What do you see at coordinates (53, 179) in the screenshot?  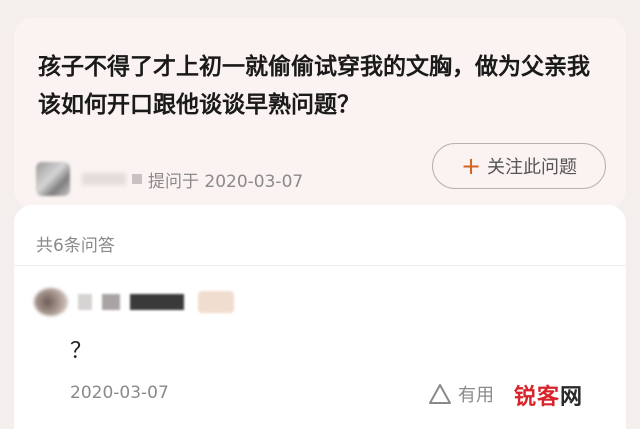 I see `asker-avatar` at bounding box center [53, 179].